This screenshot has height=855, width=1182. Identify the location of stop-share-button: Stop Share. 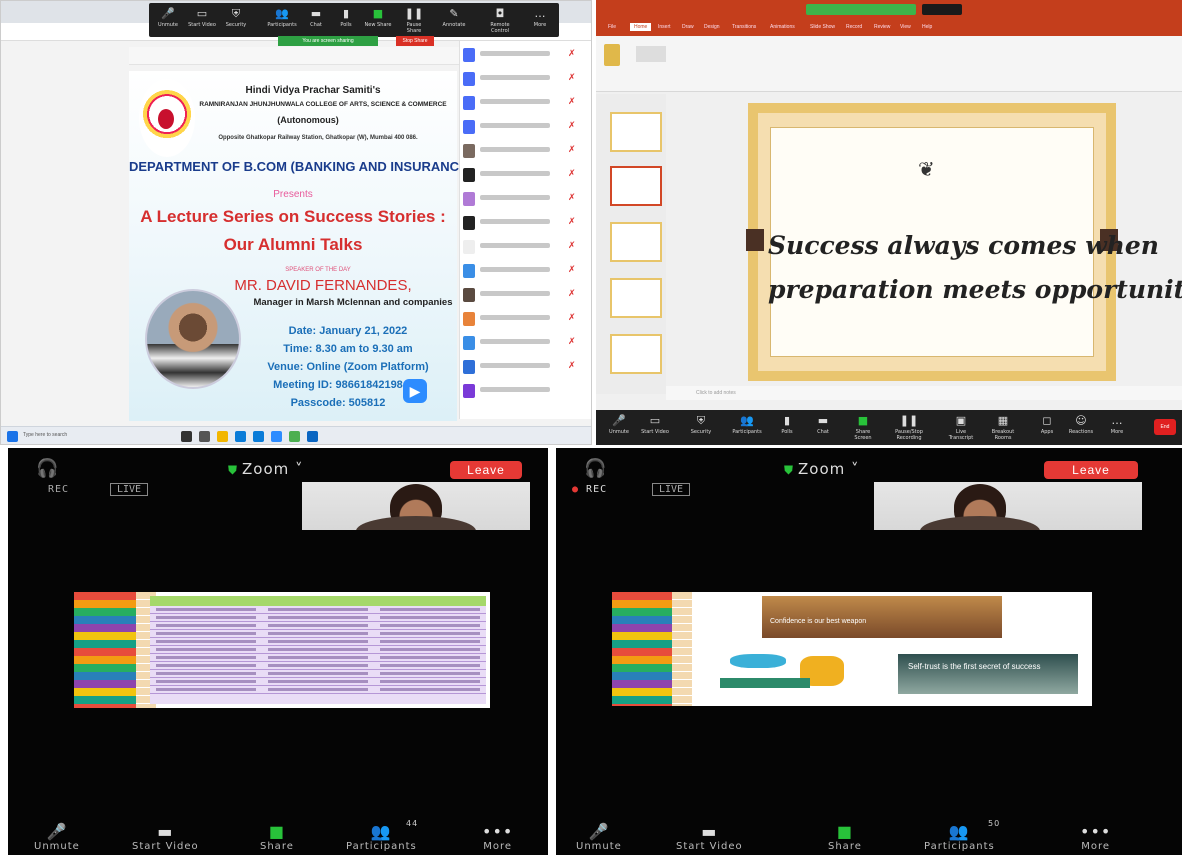
(415, 41).